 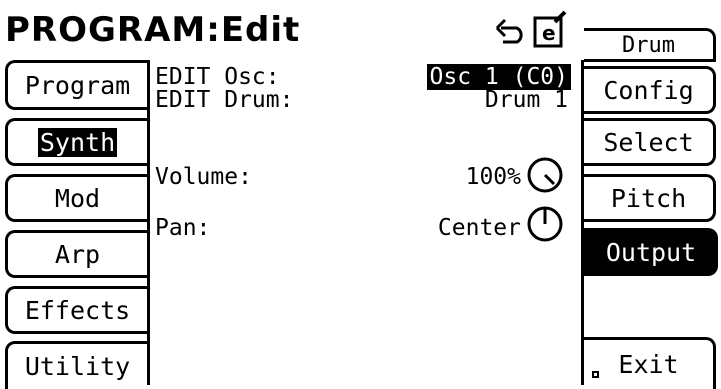 What do you see at coordinates (545, 224) in the screenshot?
I see `pan-knob-icon` at bounding box center [545, 224].